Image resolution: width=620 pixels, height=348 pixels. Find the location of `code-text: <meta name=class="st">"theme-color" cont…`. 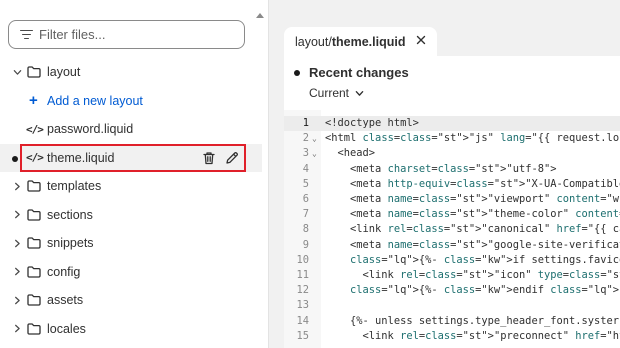

code-text: <meta name=class="st">"theme-color" cont… is located at coordinates (472, 214).